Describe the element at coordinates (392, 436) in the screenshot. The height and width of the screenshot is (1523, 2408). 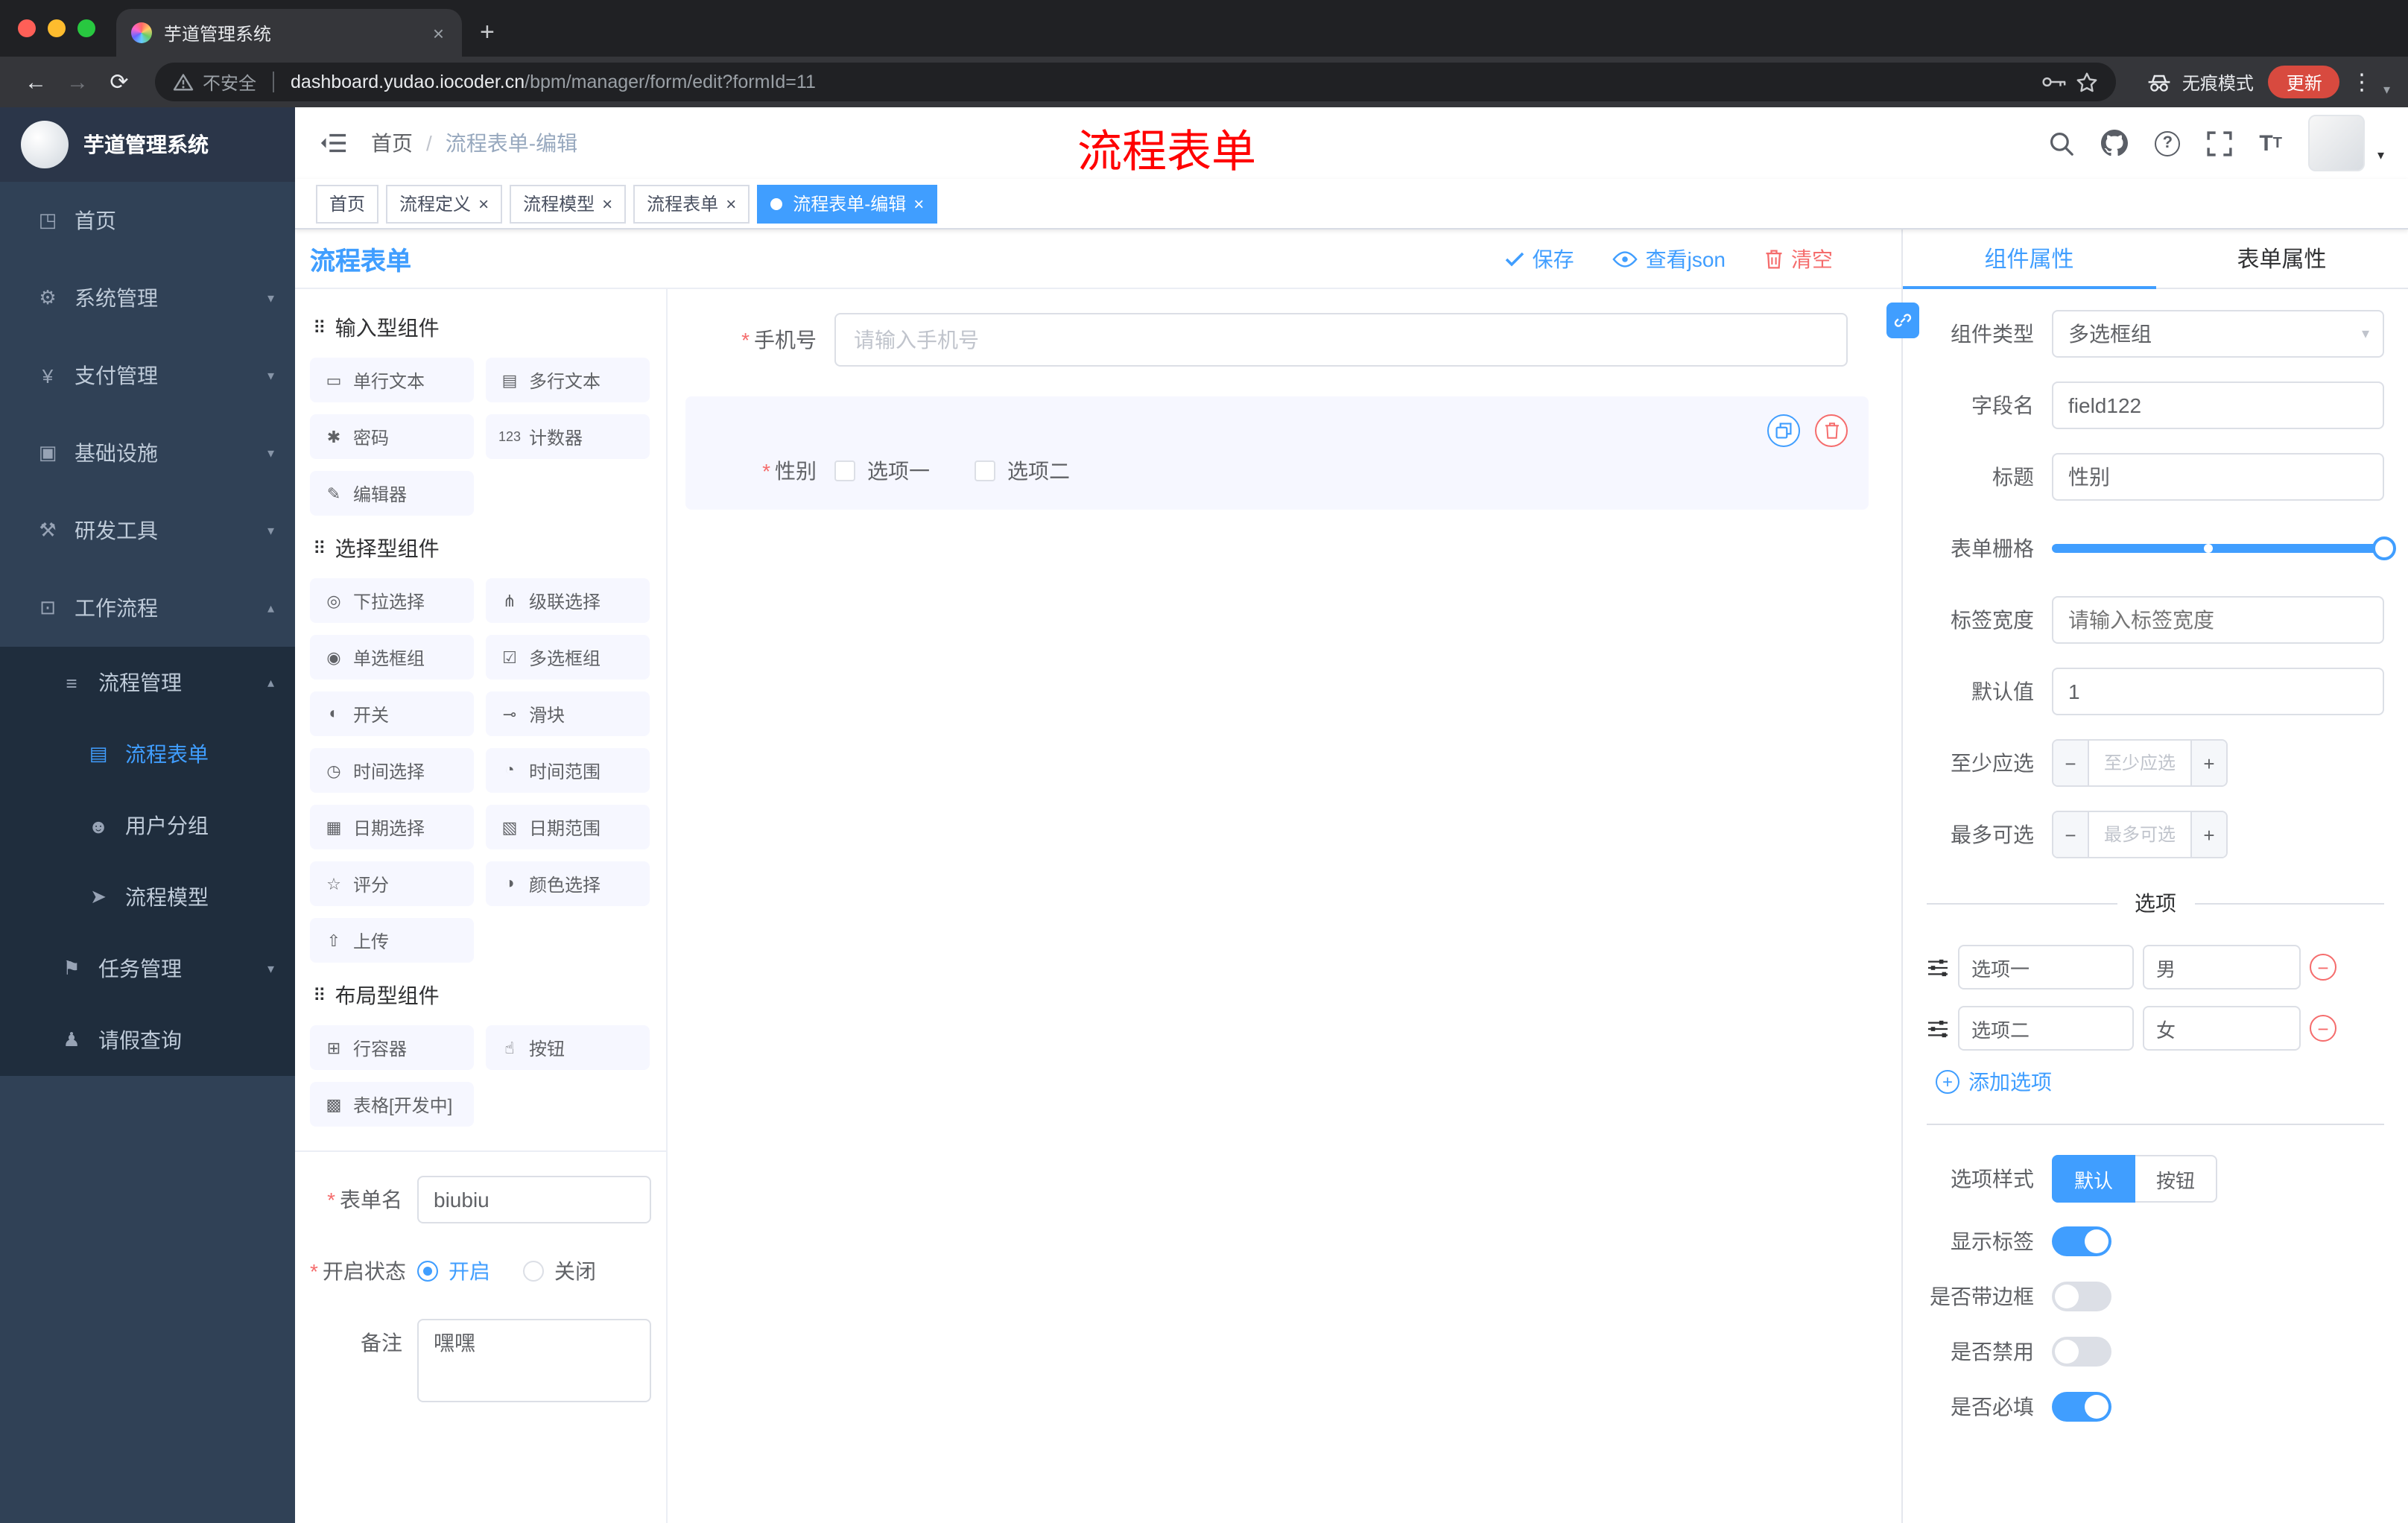
I see `palette-item-password: ✱ 密码` at that location.